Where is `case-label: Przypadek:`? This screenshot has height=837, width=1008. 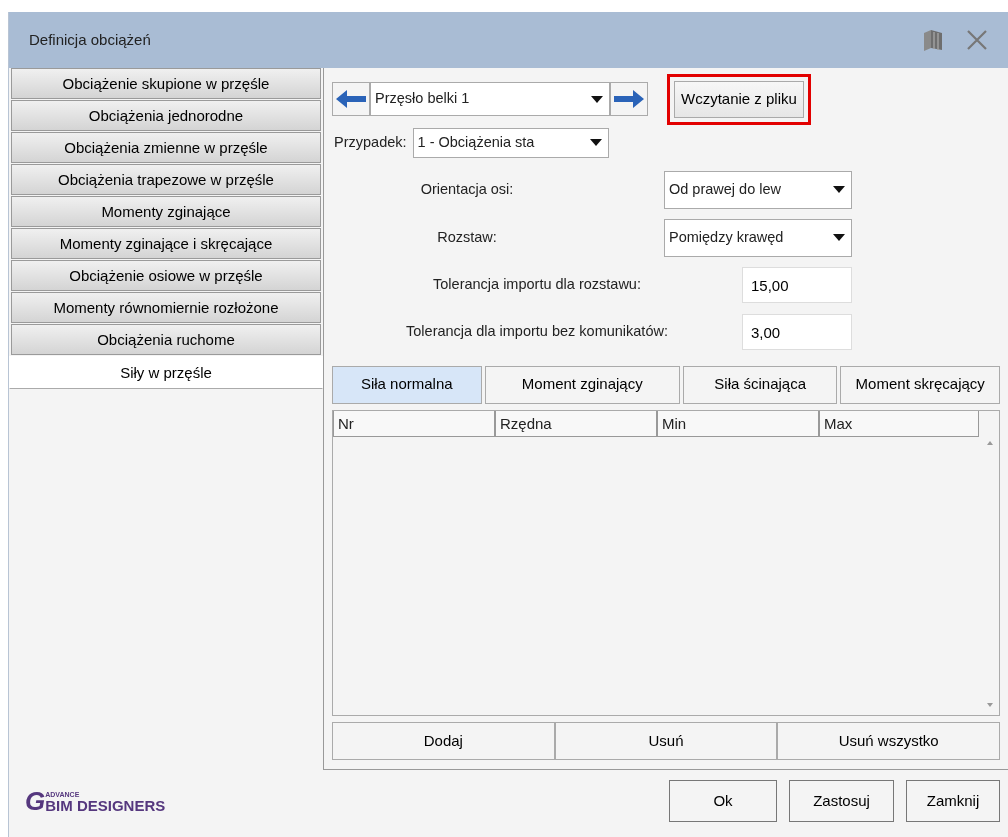
case-label: Przypadek: is located at coordinates (370, 142).